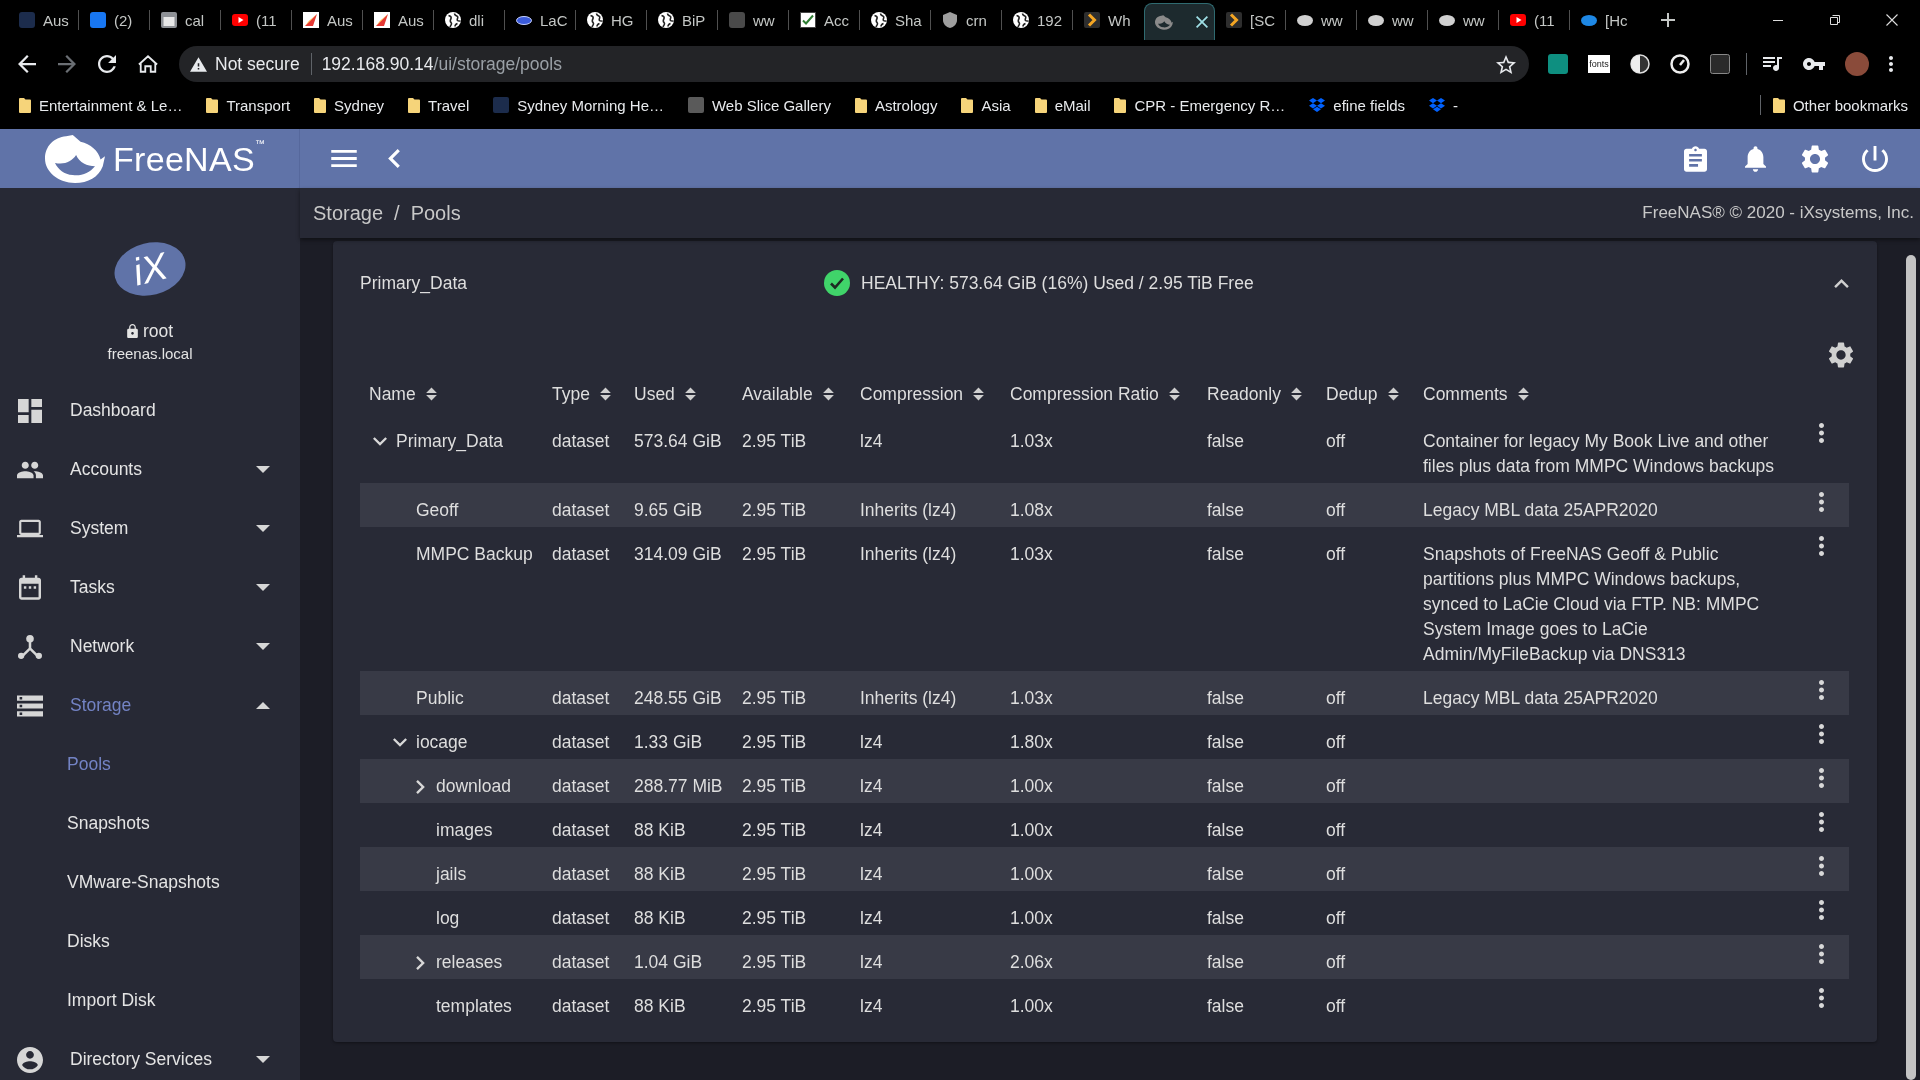  I want to click on restore-icon, so click(1834, 20).